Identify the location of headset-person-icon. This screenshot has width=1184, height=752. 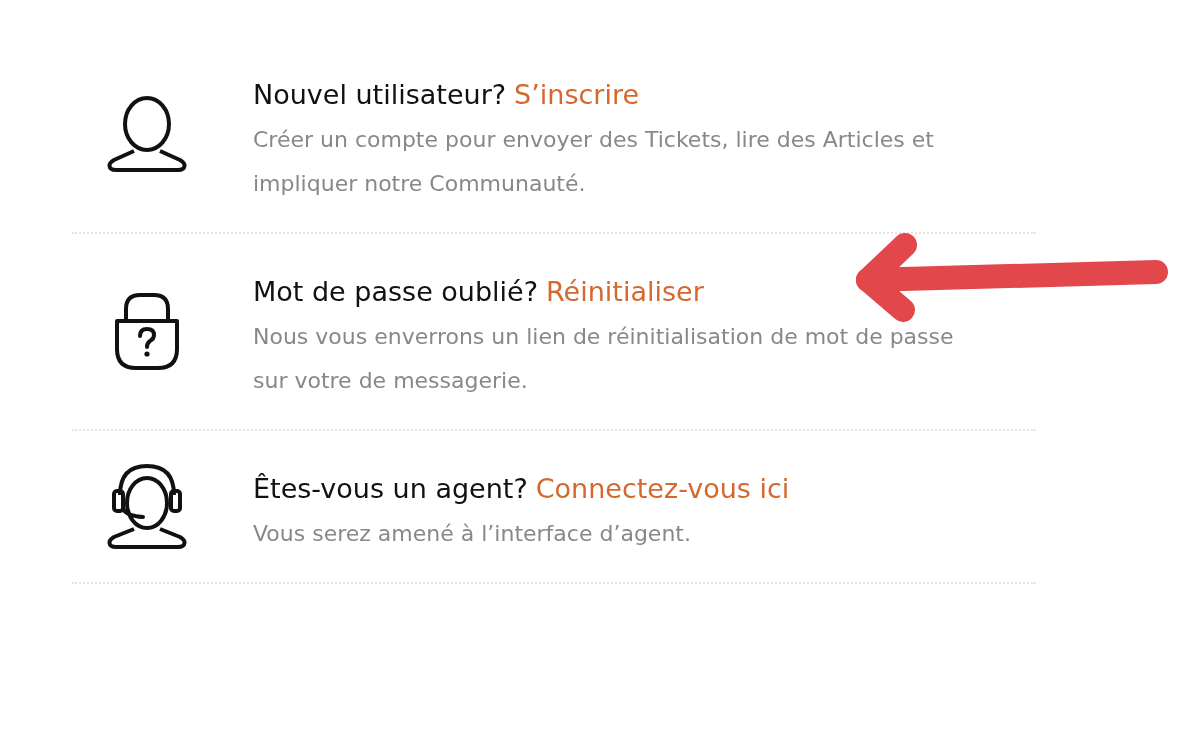
(147, 505).